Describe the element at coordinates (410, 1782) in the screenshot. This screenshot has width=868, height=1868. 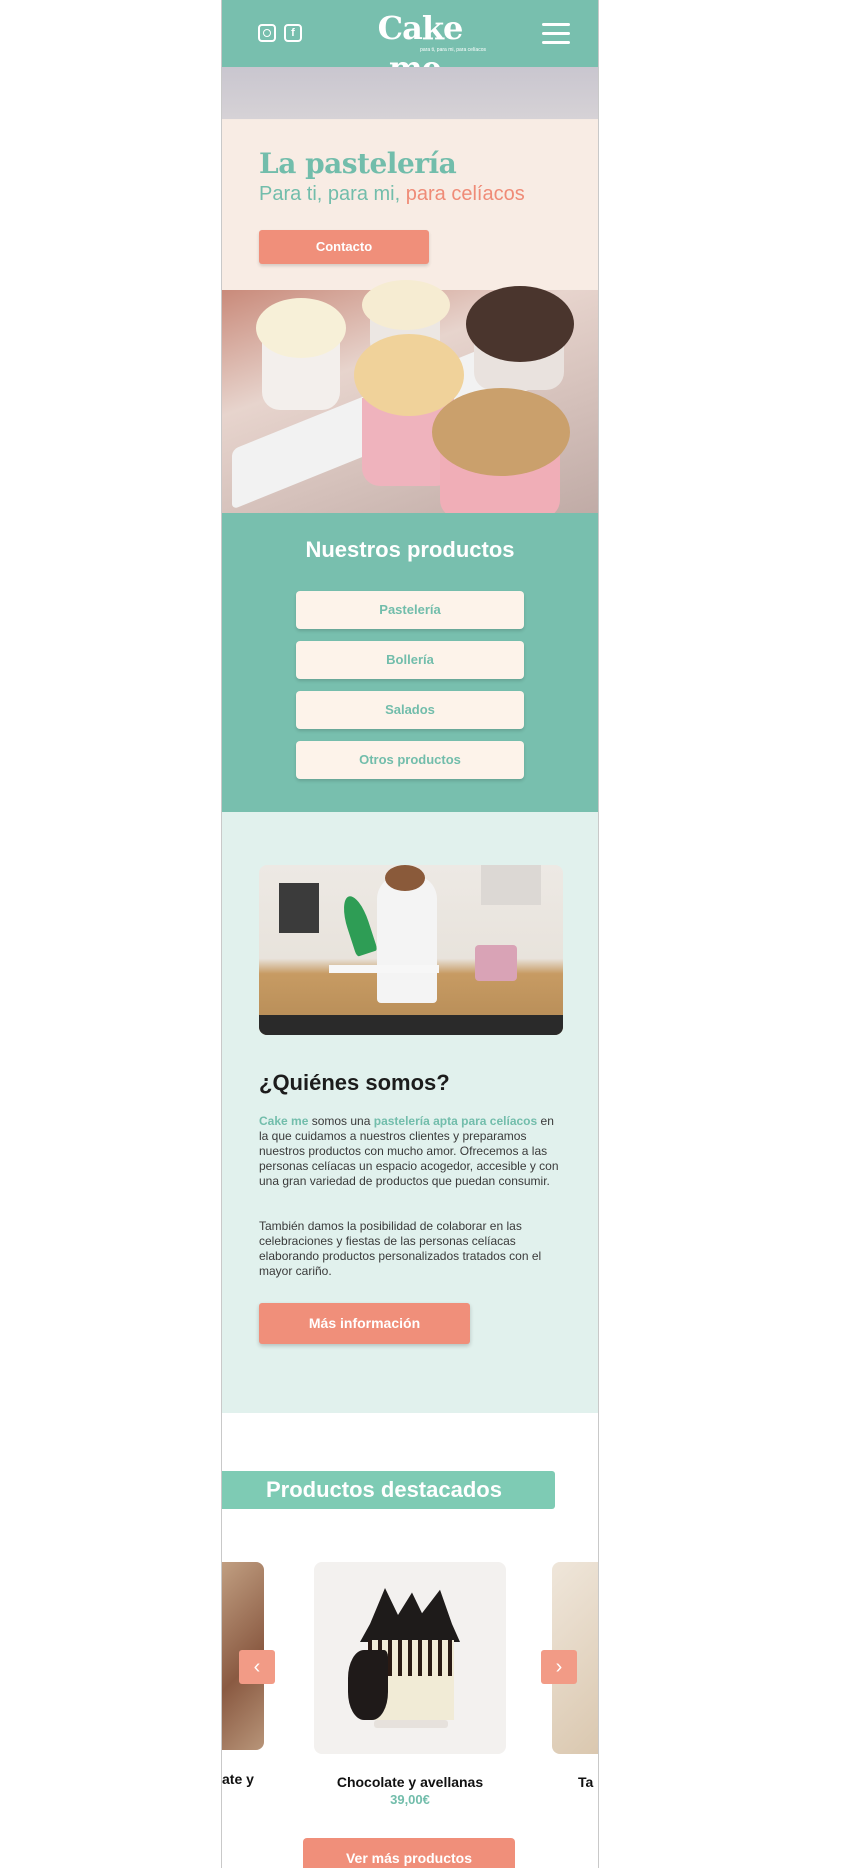
I see `product-name-main: Chocolate y avellanas` at that location.